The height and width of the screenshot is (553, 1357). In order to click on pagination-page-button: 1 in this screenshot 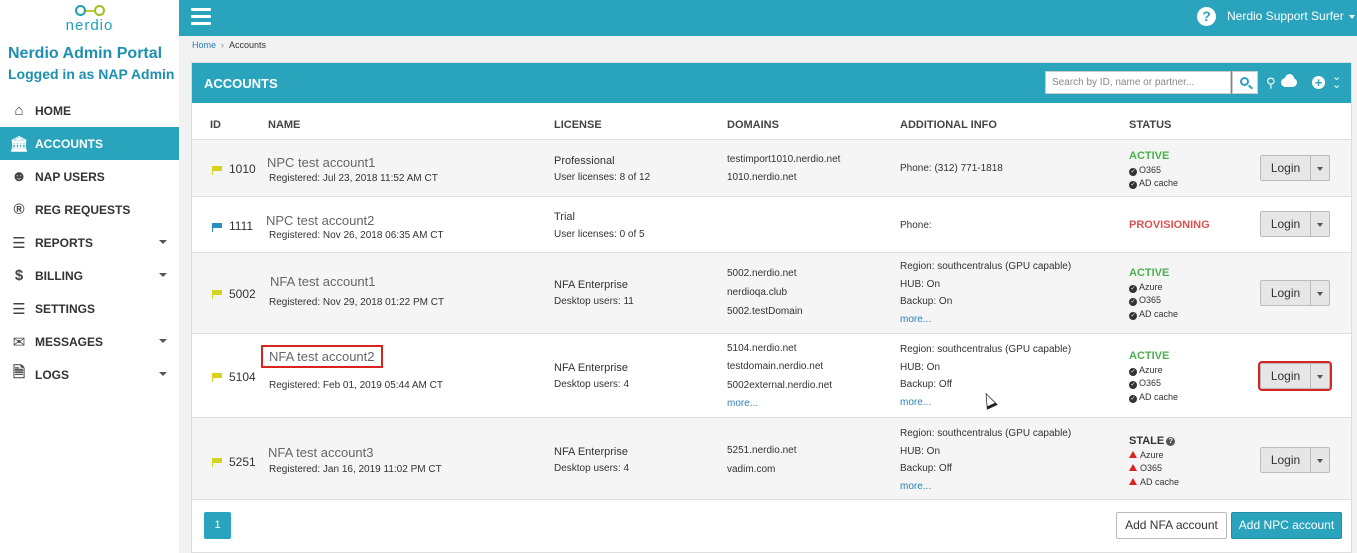, I will do `click(217, 525)`.